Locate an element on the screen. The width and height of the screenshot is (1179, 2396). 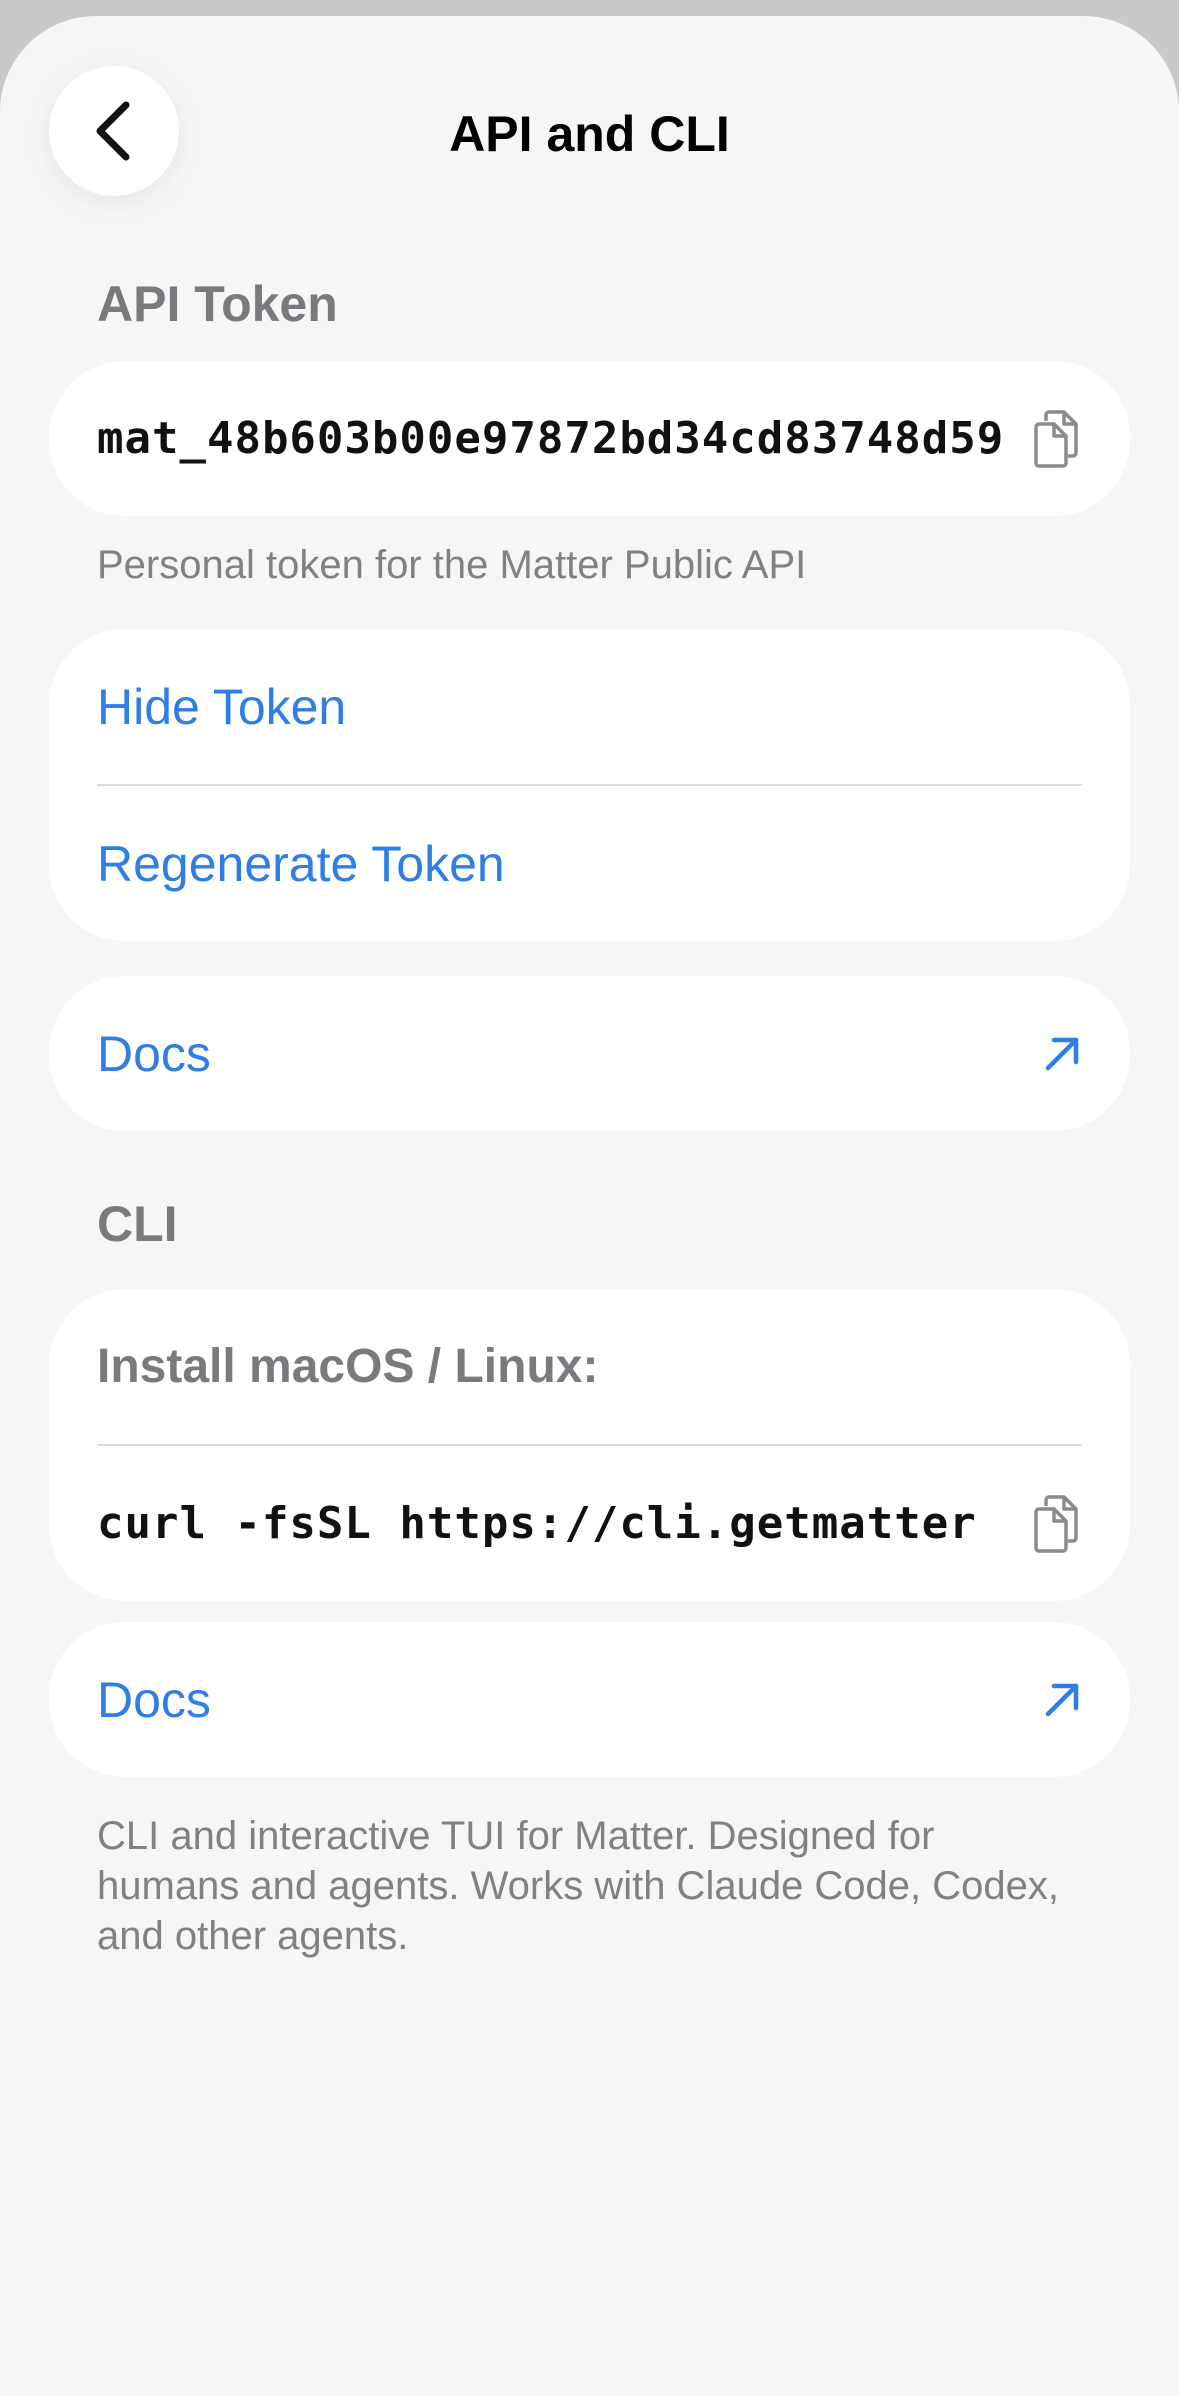
api-token-caption: Personal token for the Matter Public API is located at coordinates (452, 565).